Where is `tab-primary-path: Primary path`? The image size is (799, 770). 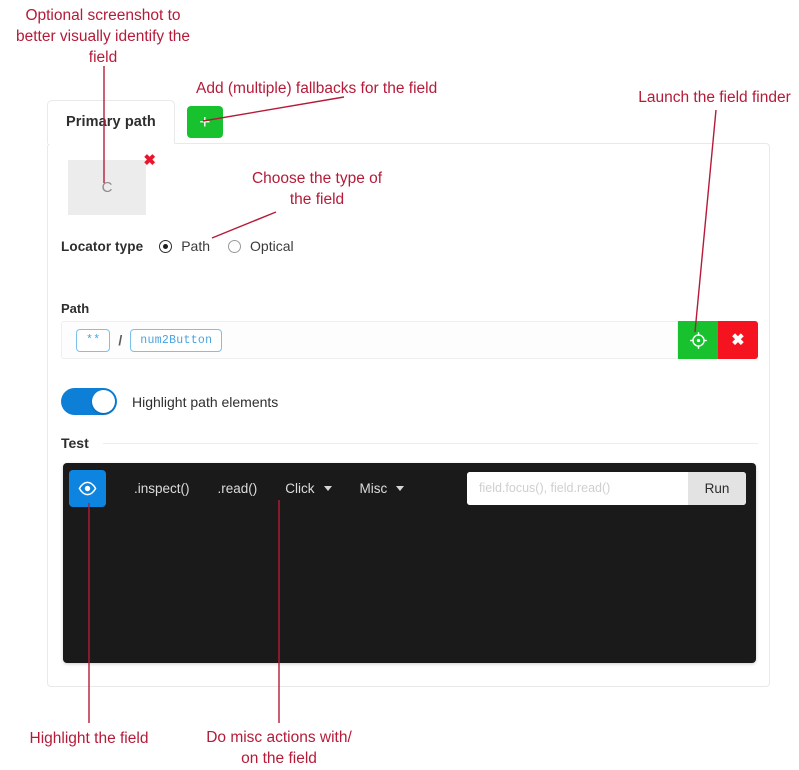
tab-primary-path: Primary path is located at coordinates (111, 122).